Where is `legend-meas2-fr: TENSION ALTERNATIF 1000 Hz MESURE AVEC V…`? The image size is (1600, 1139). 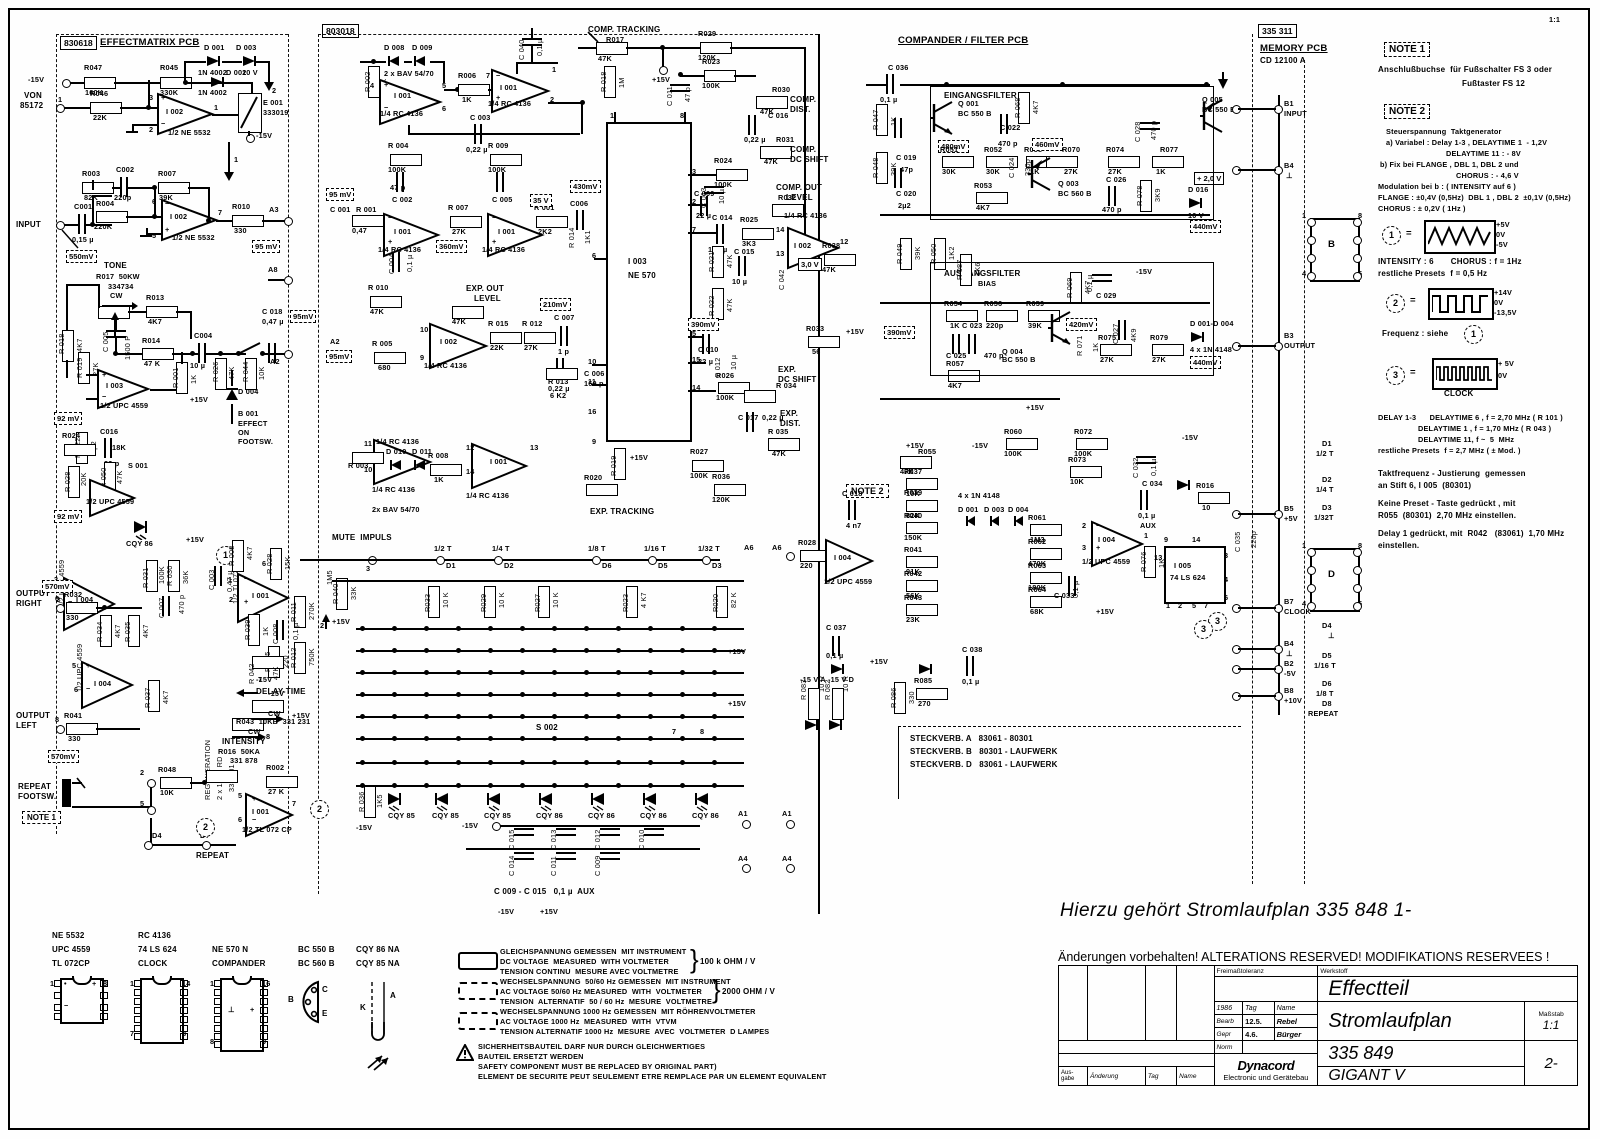 legend-meas2-fr: TENSION ALTERNATIF 1000 Hz MESURE AVEC V… is located at coordinates (635, 1031).